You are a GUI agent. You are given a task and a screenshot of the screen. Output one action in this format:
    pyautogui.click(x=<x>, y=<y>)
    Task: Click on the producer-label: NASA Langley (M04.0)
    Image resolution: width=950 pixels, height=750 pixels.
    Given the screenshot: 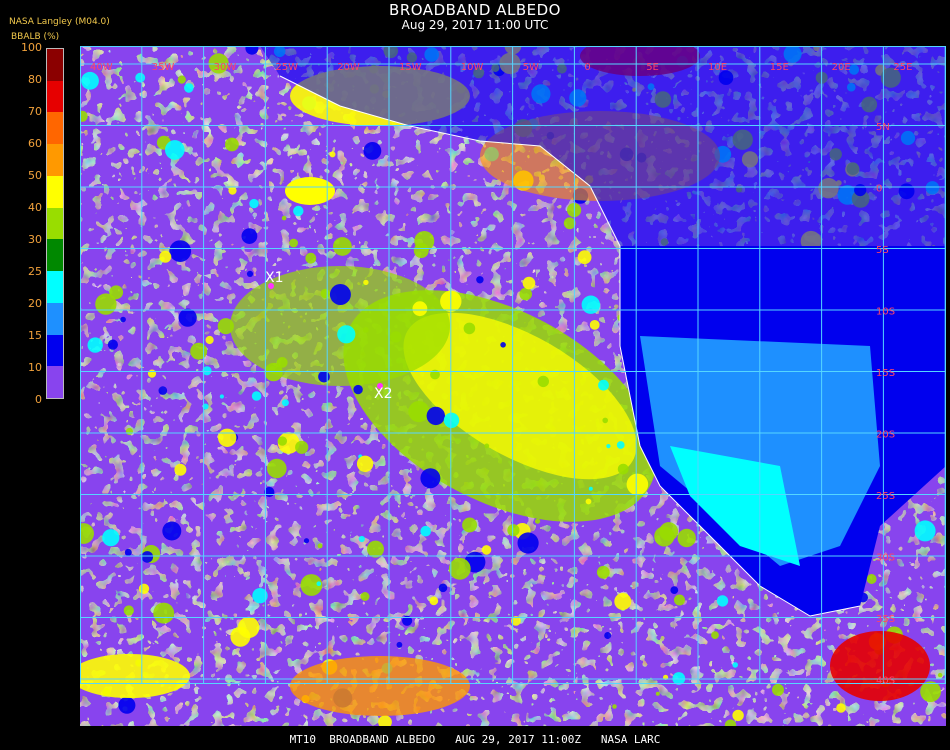 What is the action you would take?
    pyautogui.click(x=59, y=22)
    